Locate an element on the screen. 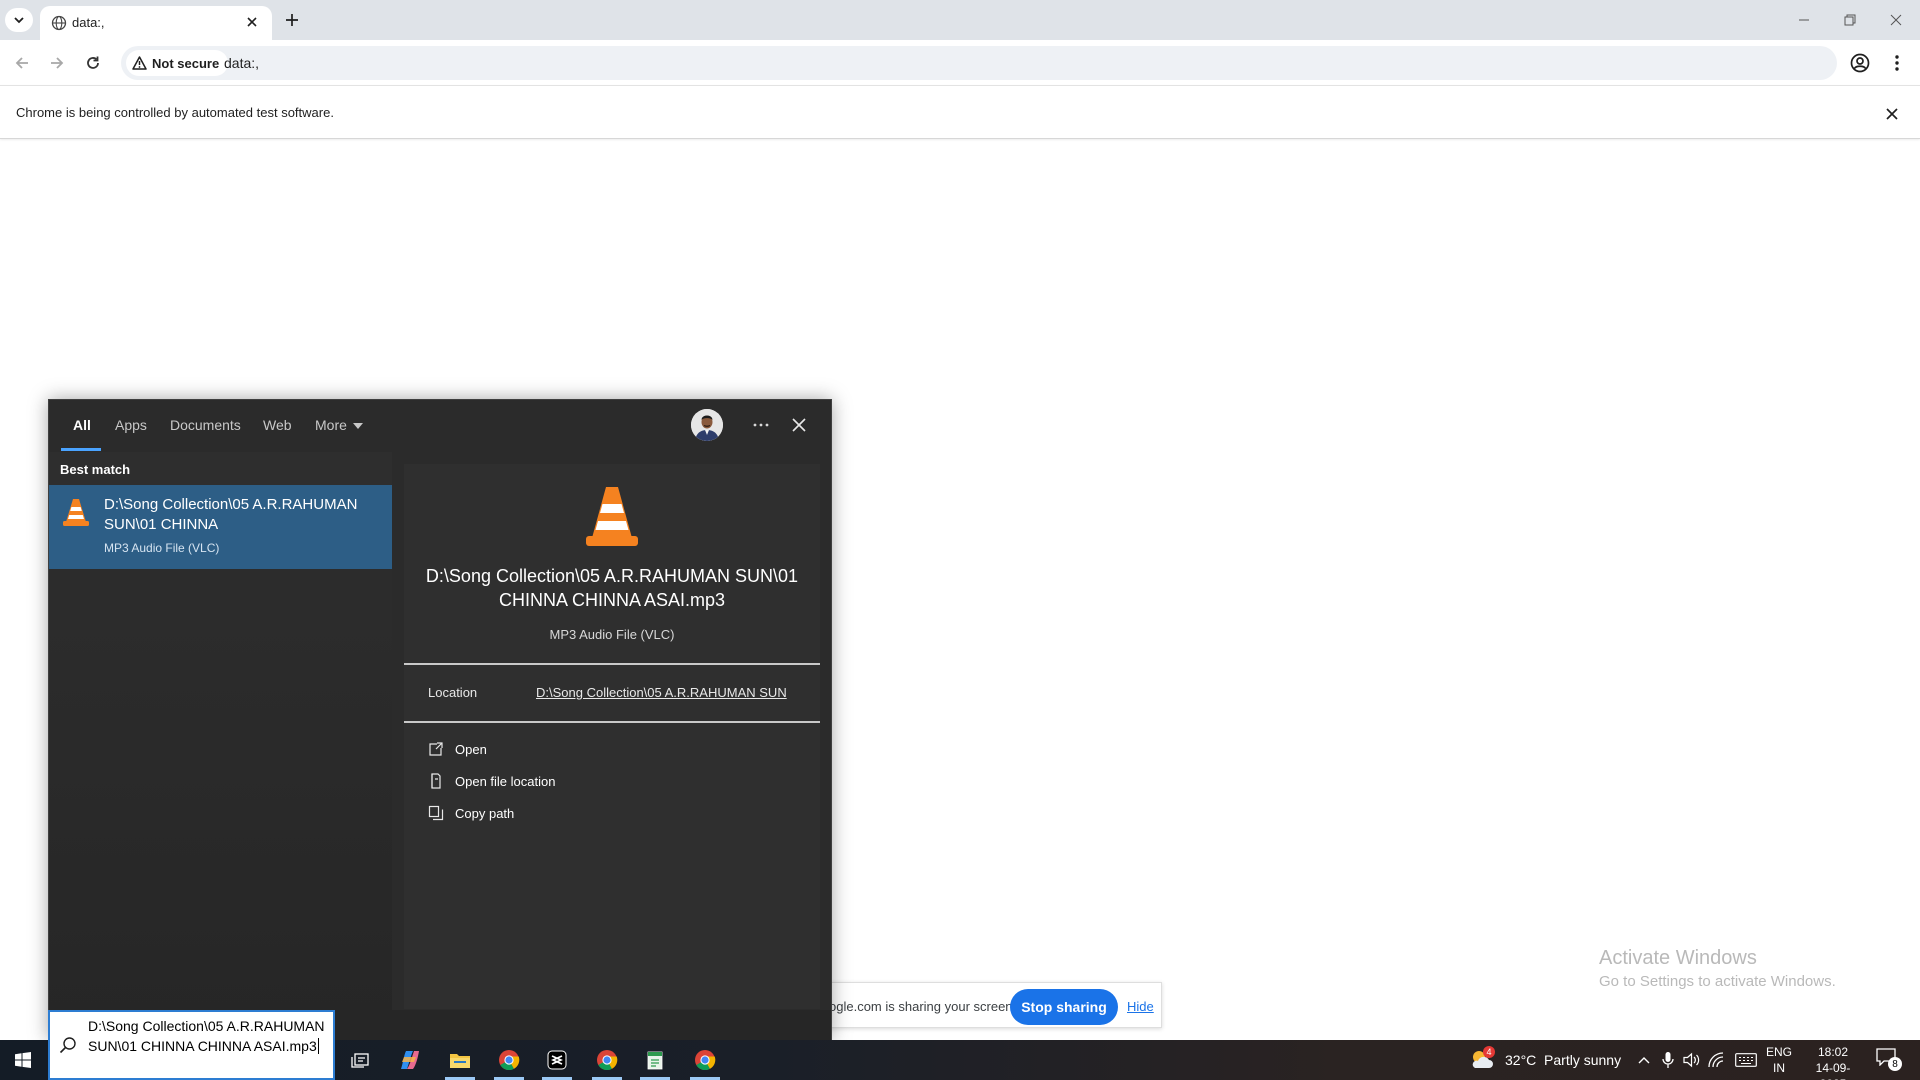  capcut-app is located at coordinates (557, 1060).